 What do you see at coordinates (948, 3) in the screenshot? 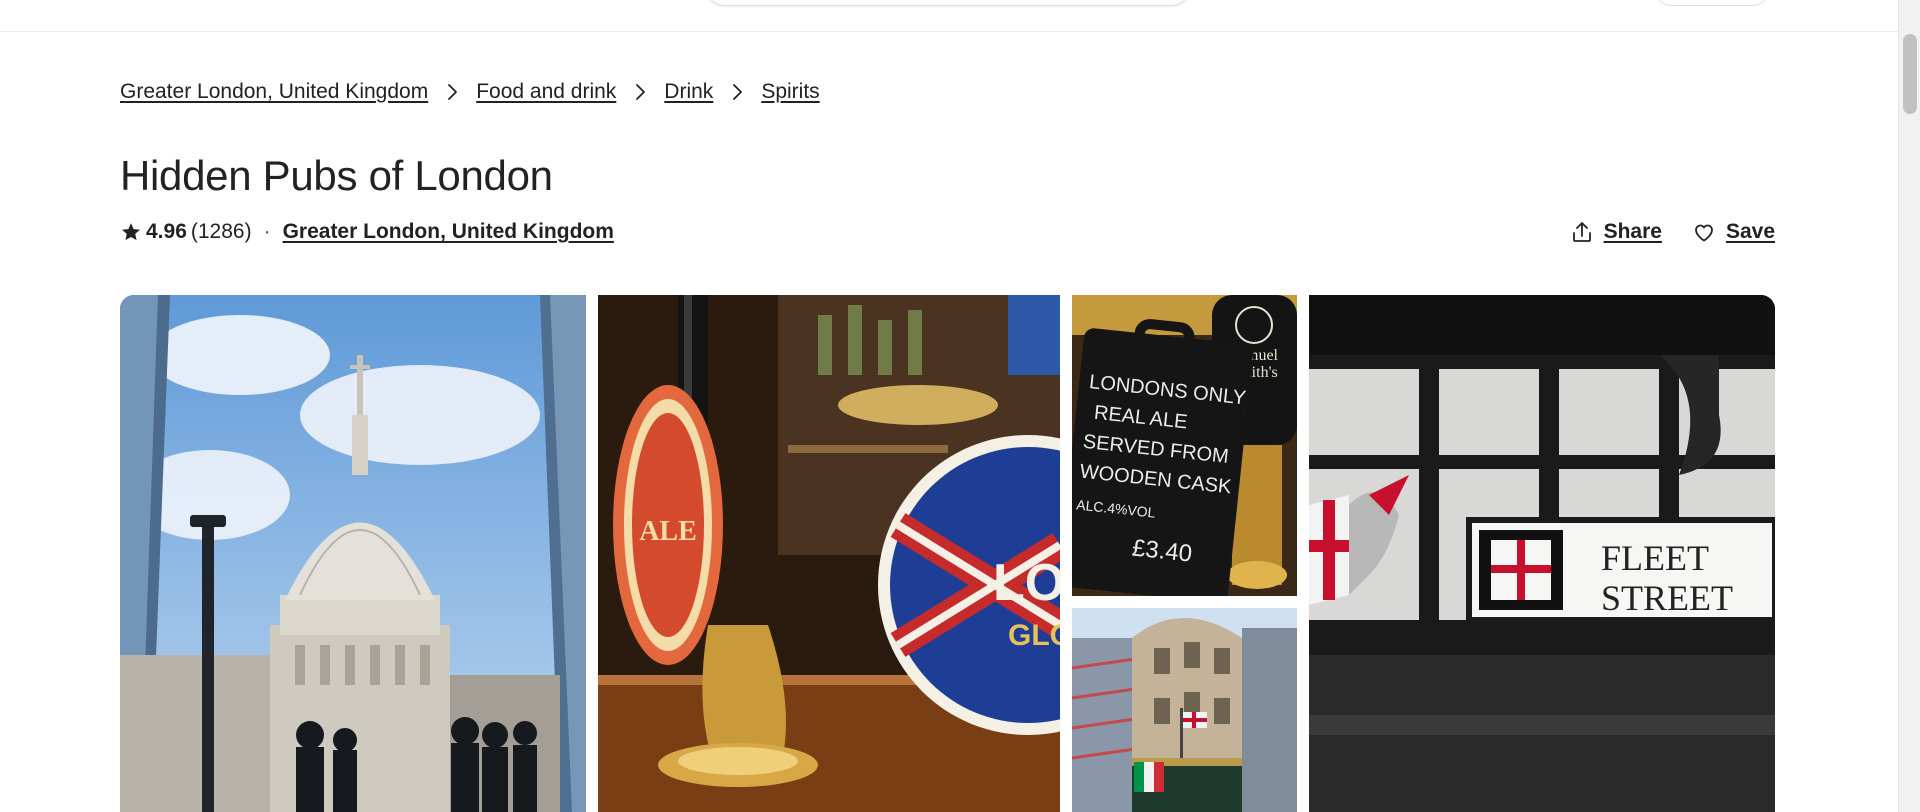
I see `search-bar` at bounding box center [948, 3].